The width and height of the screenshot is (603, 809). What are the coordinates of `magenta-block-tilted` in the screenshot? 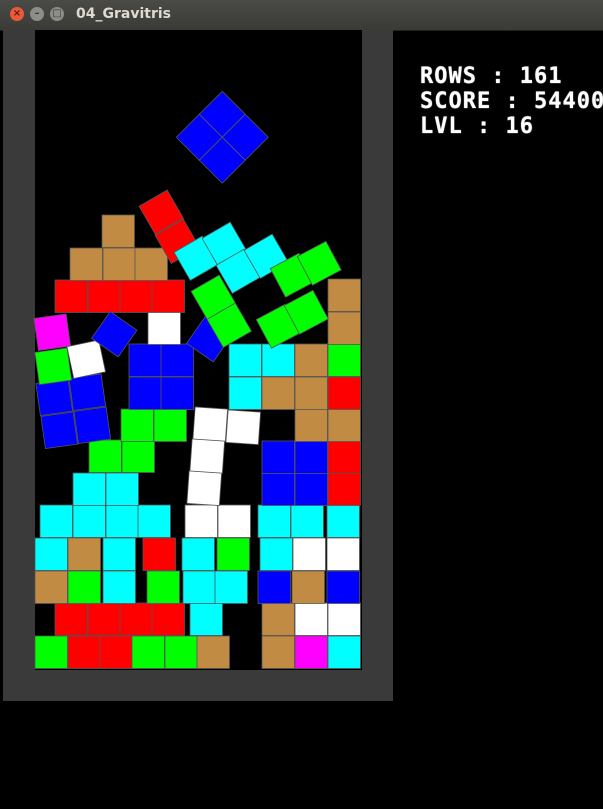 It's located at (52, 332).